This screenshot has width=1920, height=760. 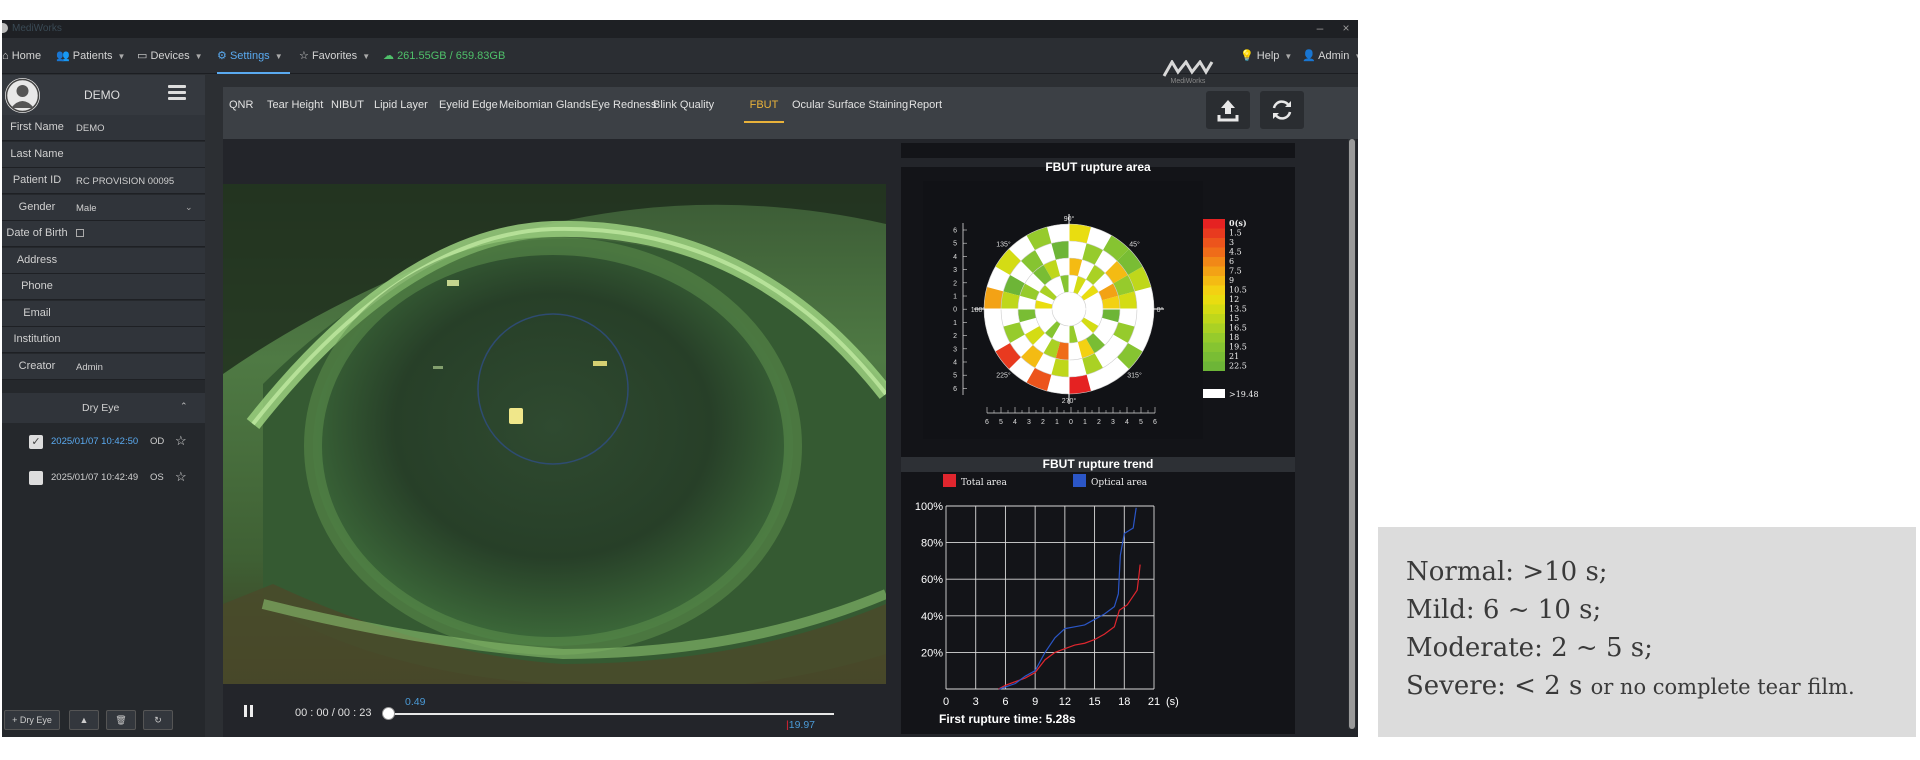 What do you see at coordinates (347, 105) in the screenshot?
I see `tab-nibut: NIBUT` at bounding box center [347, 105].